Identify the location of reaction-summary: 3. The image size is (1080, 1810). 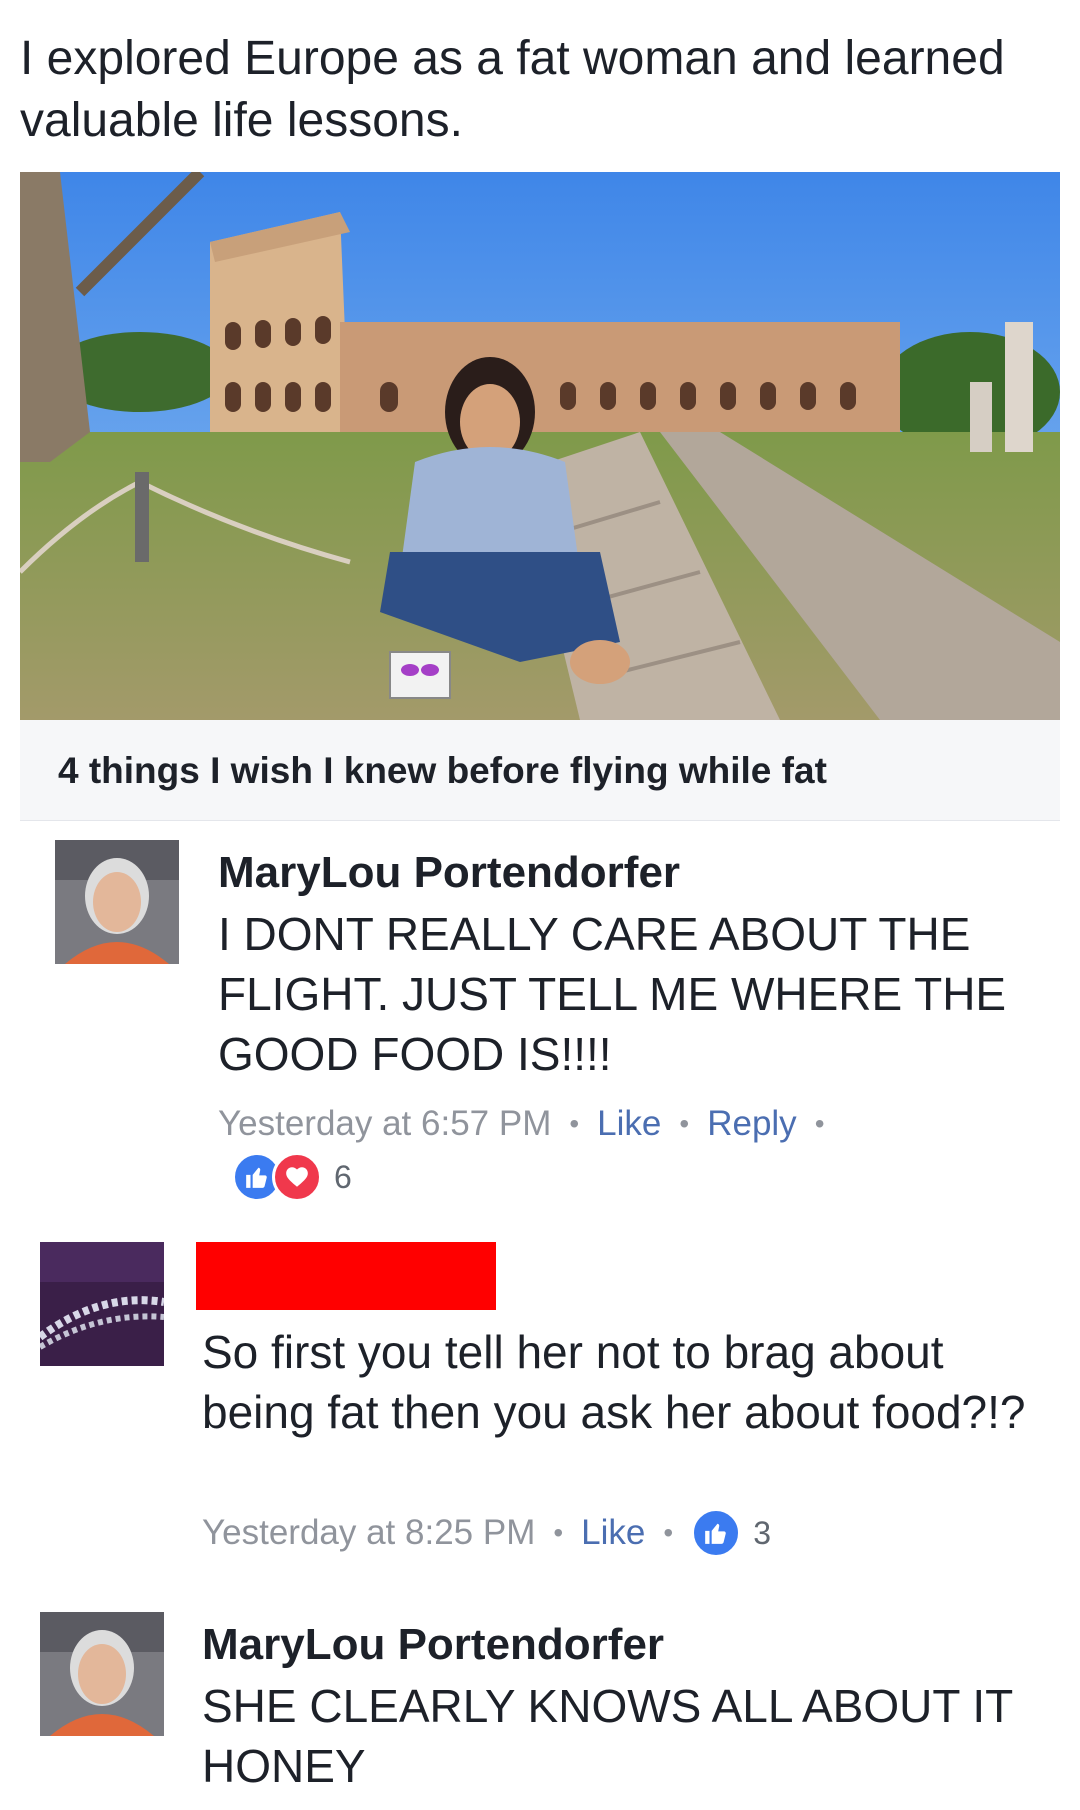
(731, 1533).